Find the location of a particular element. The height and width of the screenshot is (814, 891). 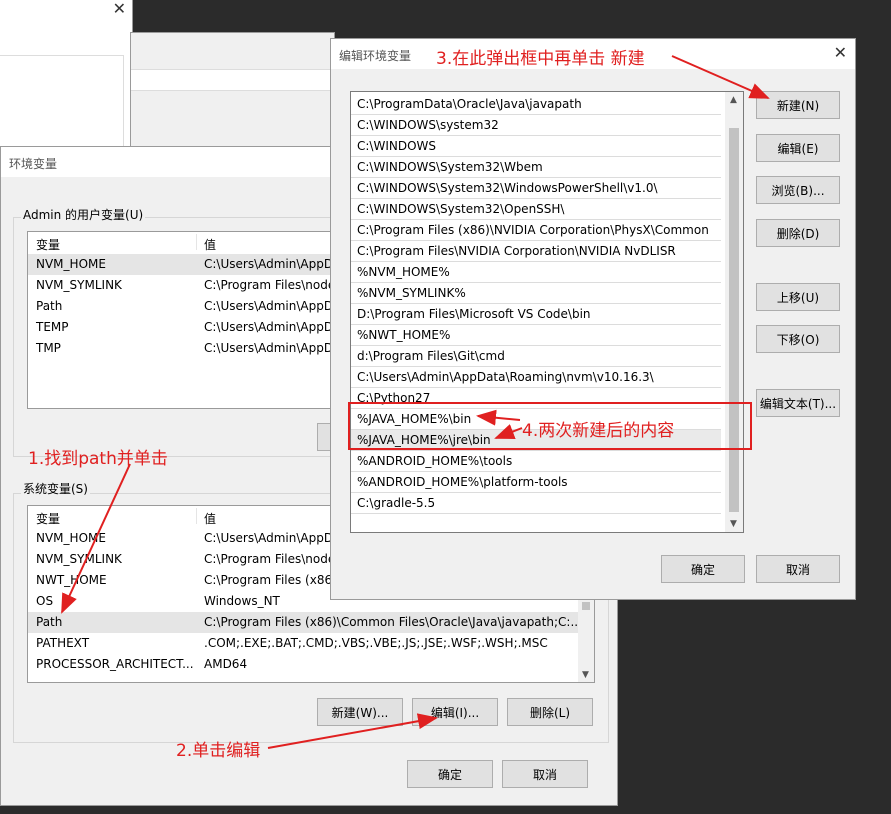

arrow-step-4b is located at coordinates (508, 432).